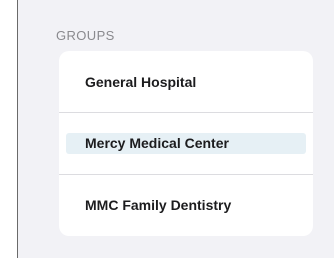 Image resolution: width=334 pixels, height=258 pixels. I want to click on list-item-label: General Hospital, so click(141, 81).